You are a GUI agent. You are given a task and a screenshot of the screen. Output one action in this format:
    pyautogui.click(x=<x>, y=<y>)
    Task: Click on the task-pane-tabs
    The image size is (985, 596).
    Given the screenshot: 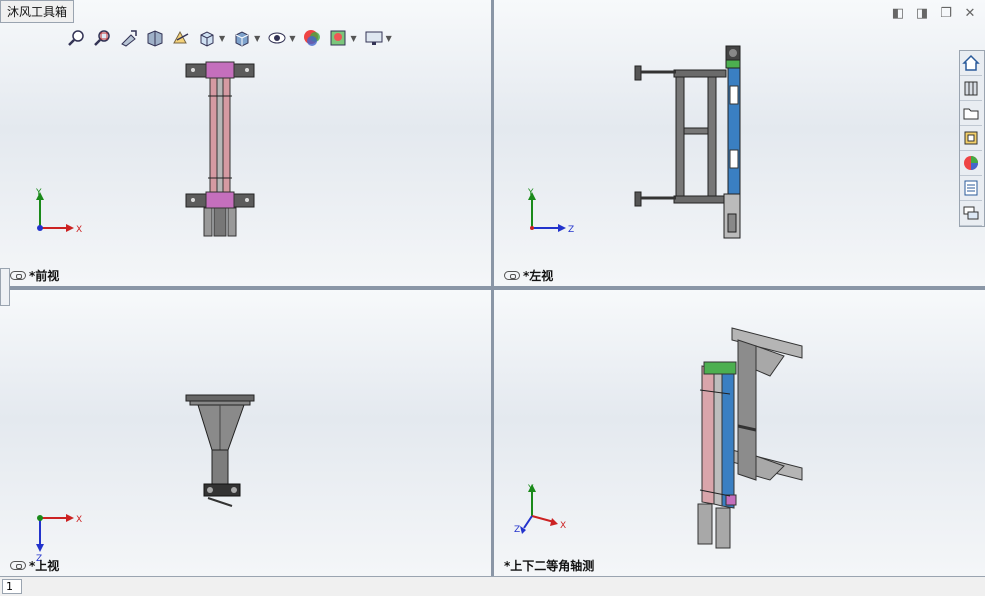 What is the action you would take?
    pyautogui.click(x=972, y=138)
    